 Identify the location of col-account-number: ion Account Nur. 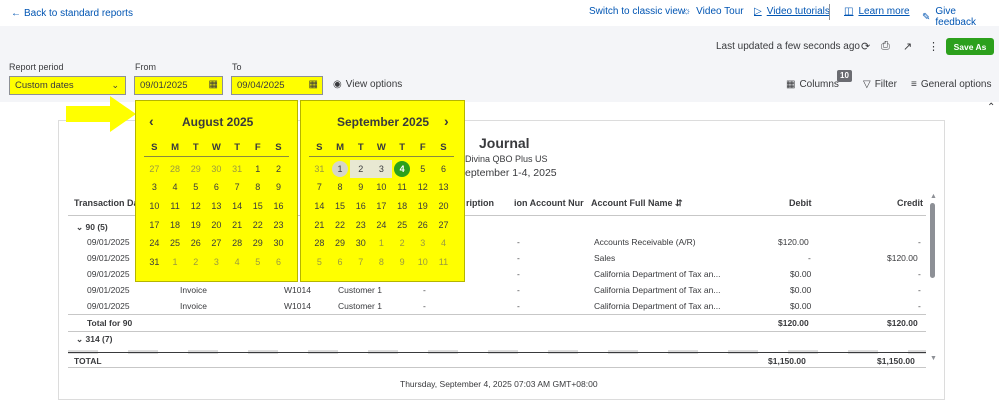
(549, 203).